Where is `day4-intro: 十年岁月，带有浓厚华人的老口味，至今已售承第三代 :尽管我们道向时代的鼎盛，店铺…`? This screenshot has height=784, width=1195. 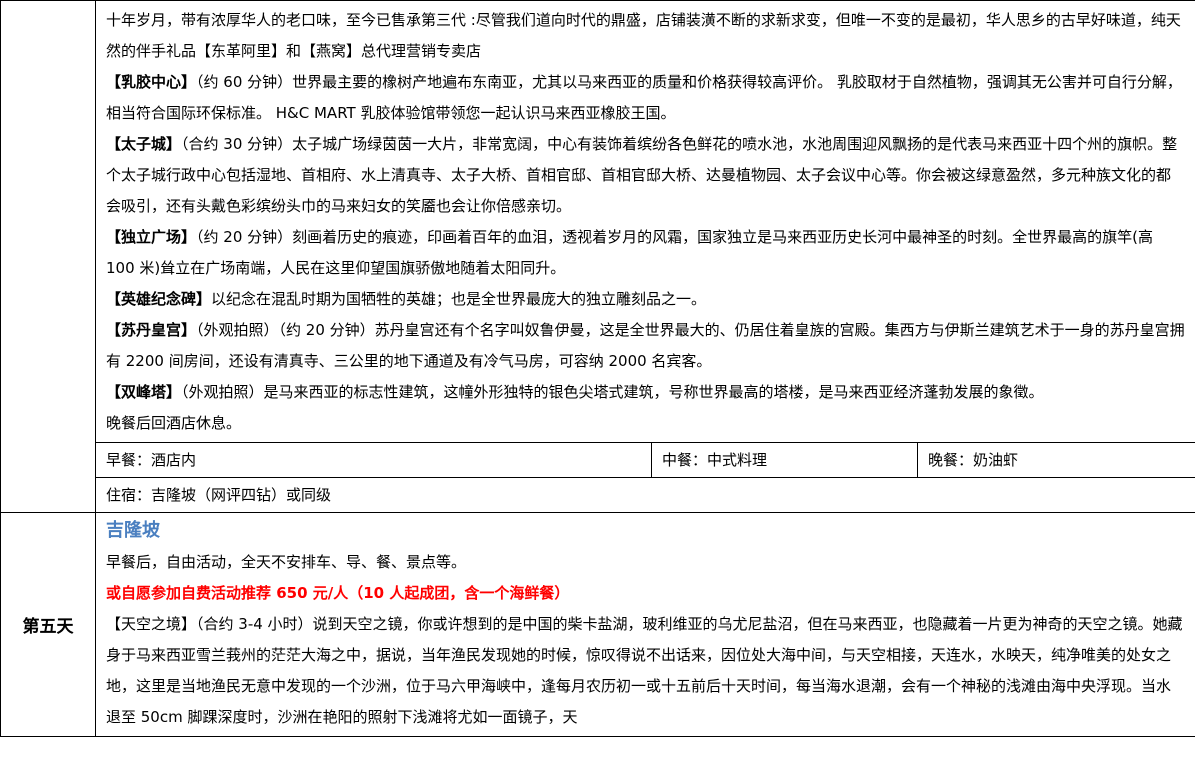
day4-intro: 十年岁月，带有浓厚华人的老口味，至今已售承第三代 :尽管我们道向时代的鼎盛，店铺… is located at coordinates (643, 35).